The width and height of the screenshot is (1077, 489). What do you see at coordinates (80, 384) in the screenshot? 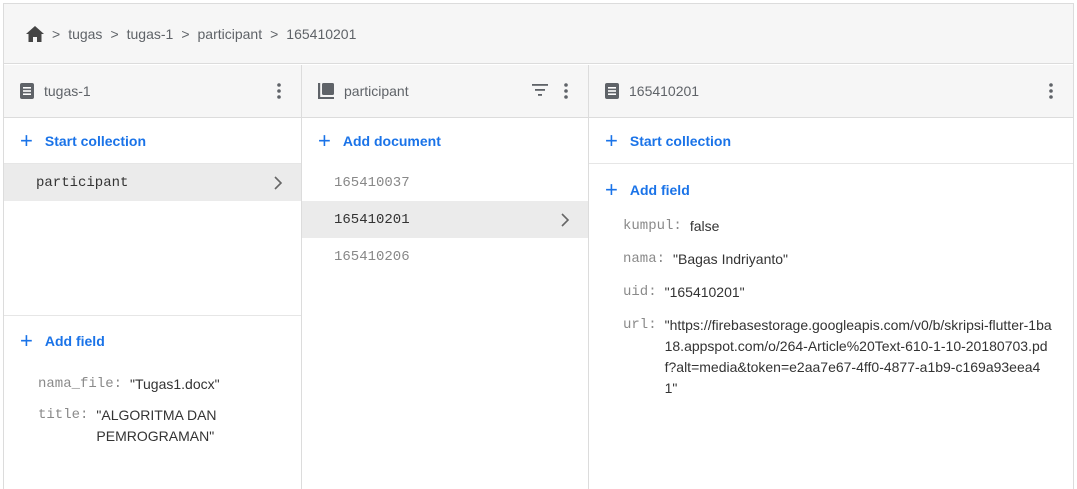
I see `field-key: nama_file:` at bounding box center [80, 384].